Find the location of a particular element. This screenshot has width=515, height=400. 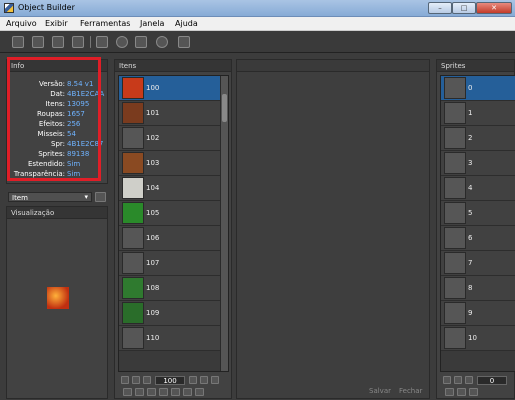

new-file-icon is located at coordinates (18, 42).